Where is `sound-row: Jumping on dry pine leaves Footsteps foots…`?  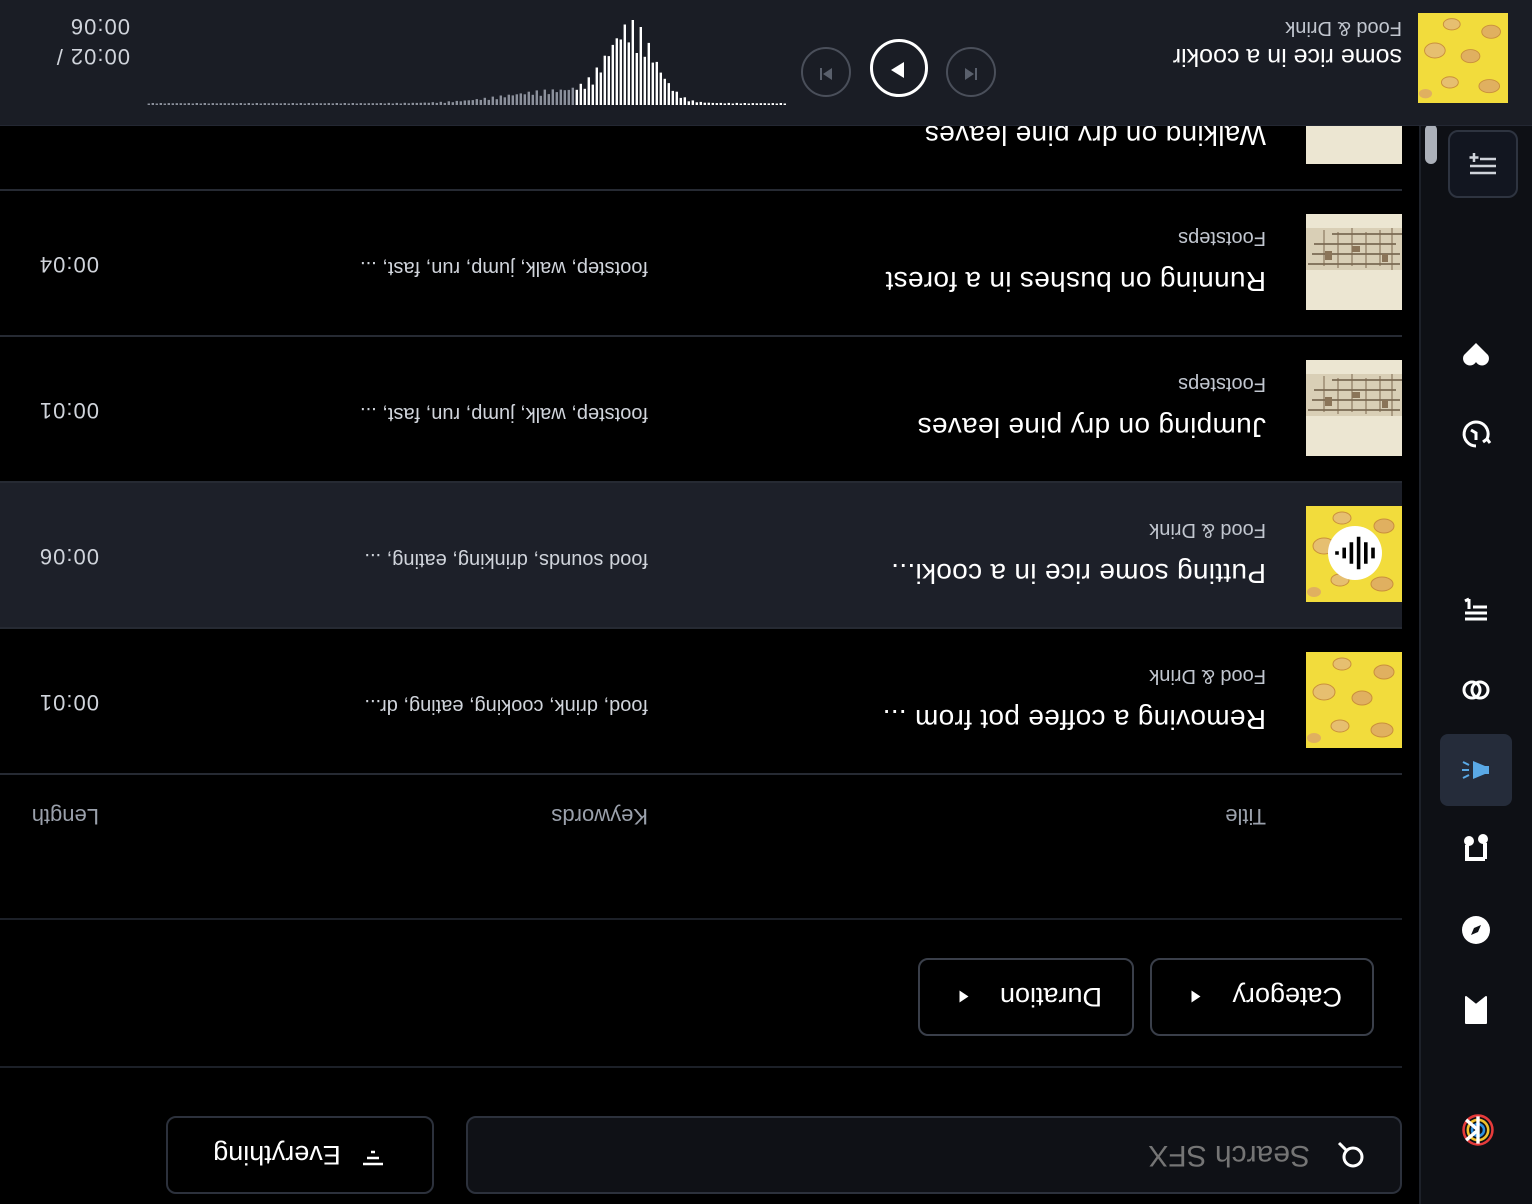
sound-row: Jumping on dry pine leaves Footsteps foots… is located at coordinates (701, 408).